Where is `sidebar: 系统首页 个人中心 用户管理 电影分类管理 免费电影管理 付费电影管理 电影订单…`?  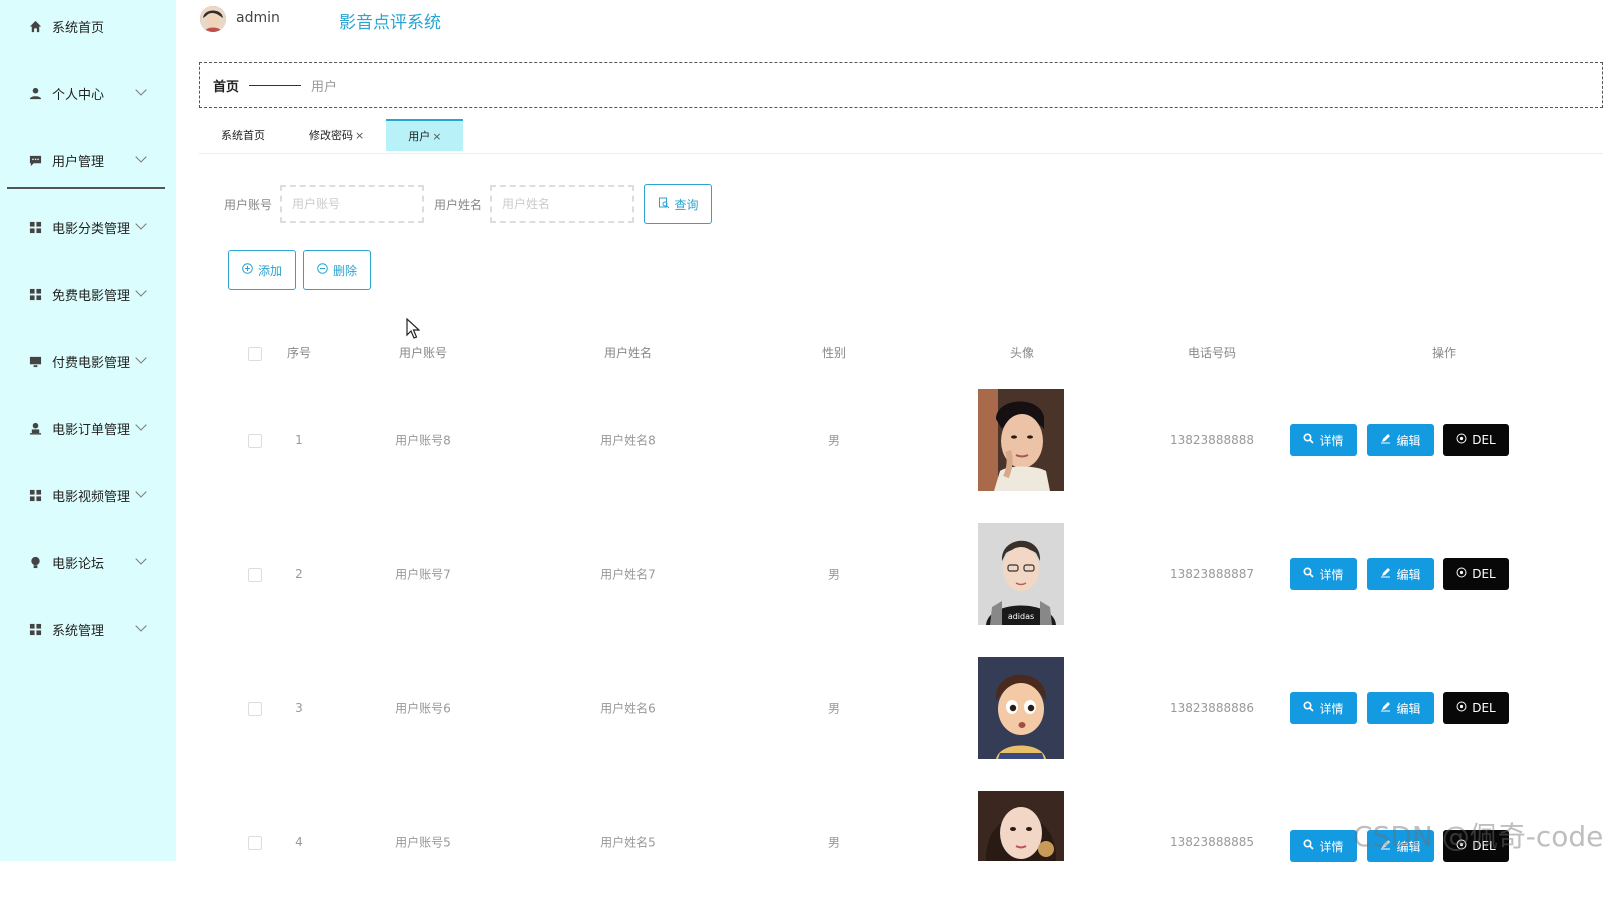
sidebar: 系统首页 个人中心 用户管理 电影分类管理 免费电影管理 付费电影管理 电影订单… is located at coordinates (88, 430).